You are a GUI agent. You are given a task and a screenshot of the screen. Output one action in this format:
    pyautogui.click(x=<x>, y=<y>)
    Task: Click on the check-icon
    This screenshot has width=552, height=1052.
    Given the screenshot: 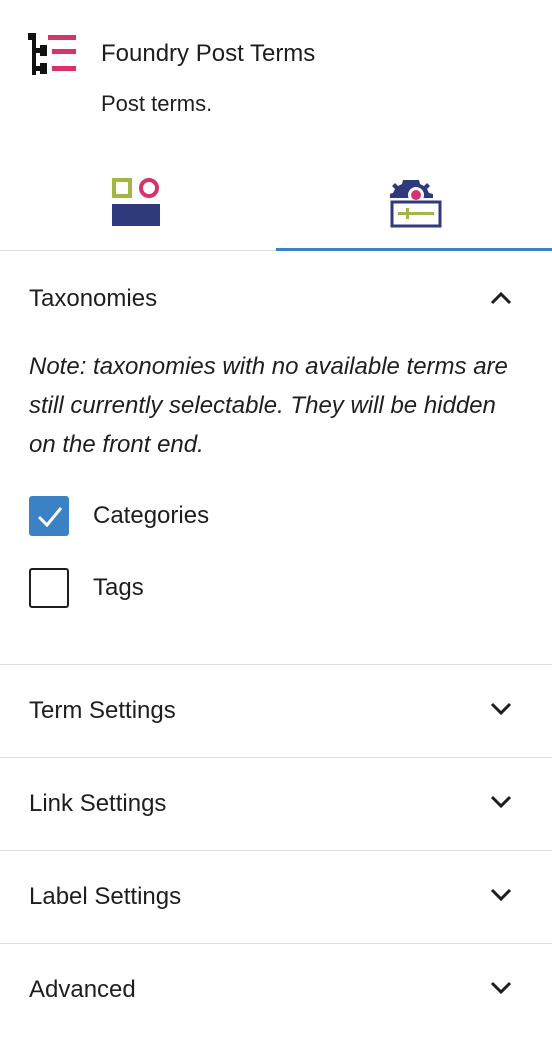 What is the action you would take?
    pyautogui.click(x=50, y=517)
    